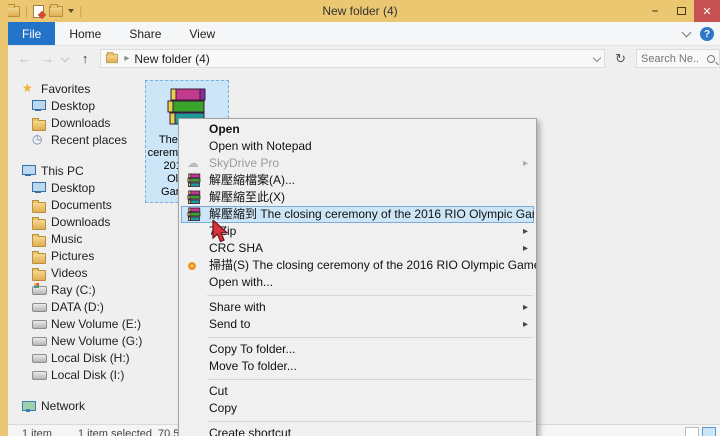 This screenshot has width=720, height=436. What do you see at coordinates (597, 57) in the screenshot?
I see `address-dropdown-icon` at bounding box center [597, 57].